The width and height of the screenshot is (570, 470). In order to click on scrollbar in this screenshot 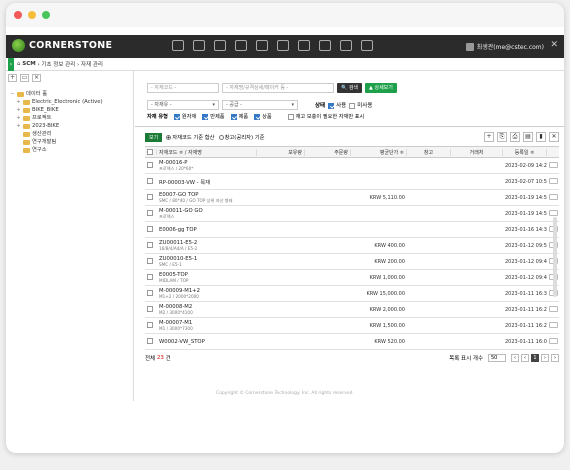, I will do `click(555, 257)`.